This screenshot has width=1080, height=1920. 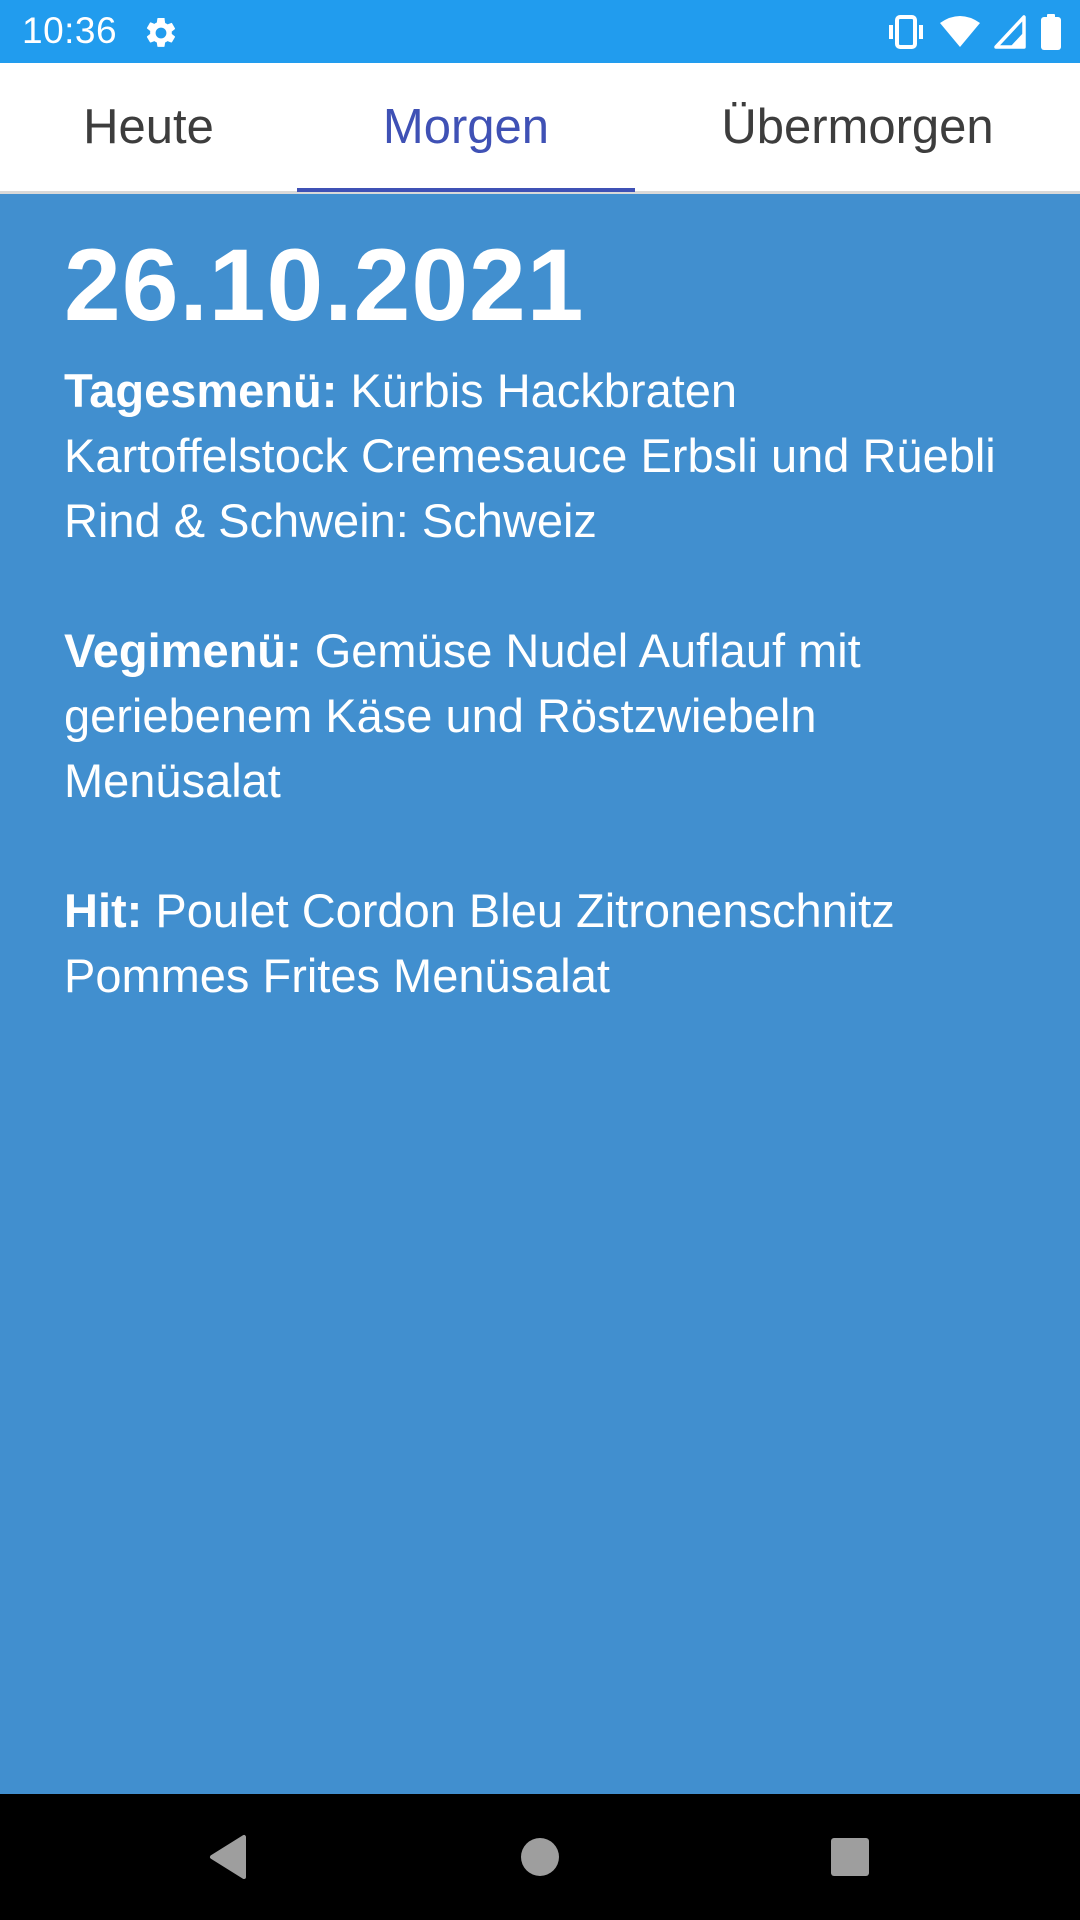 I want to click on tab-morgen: Morgen, so click(x=466, y=127).